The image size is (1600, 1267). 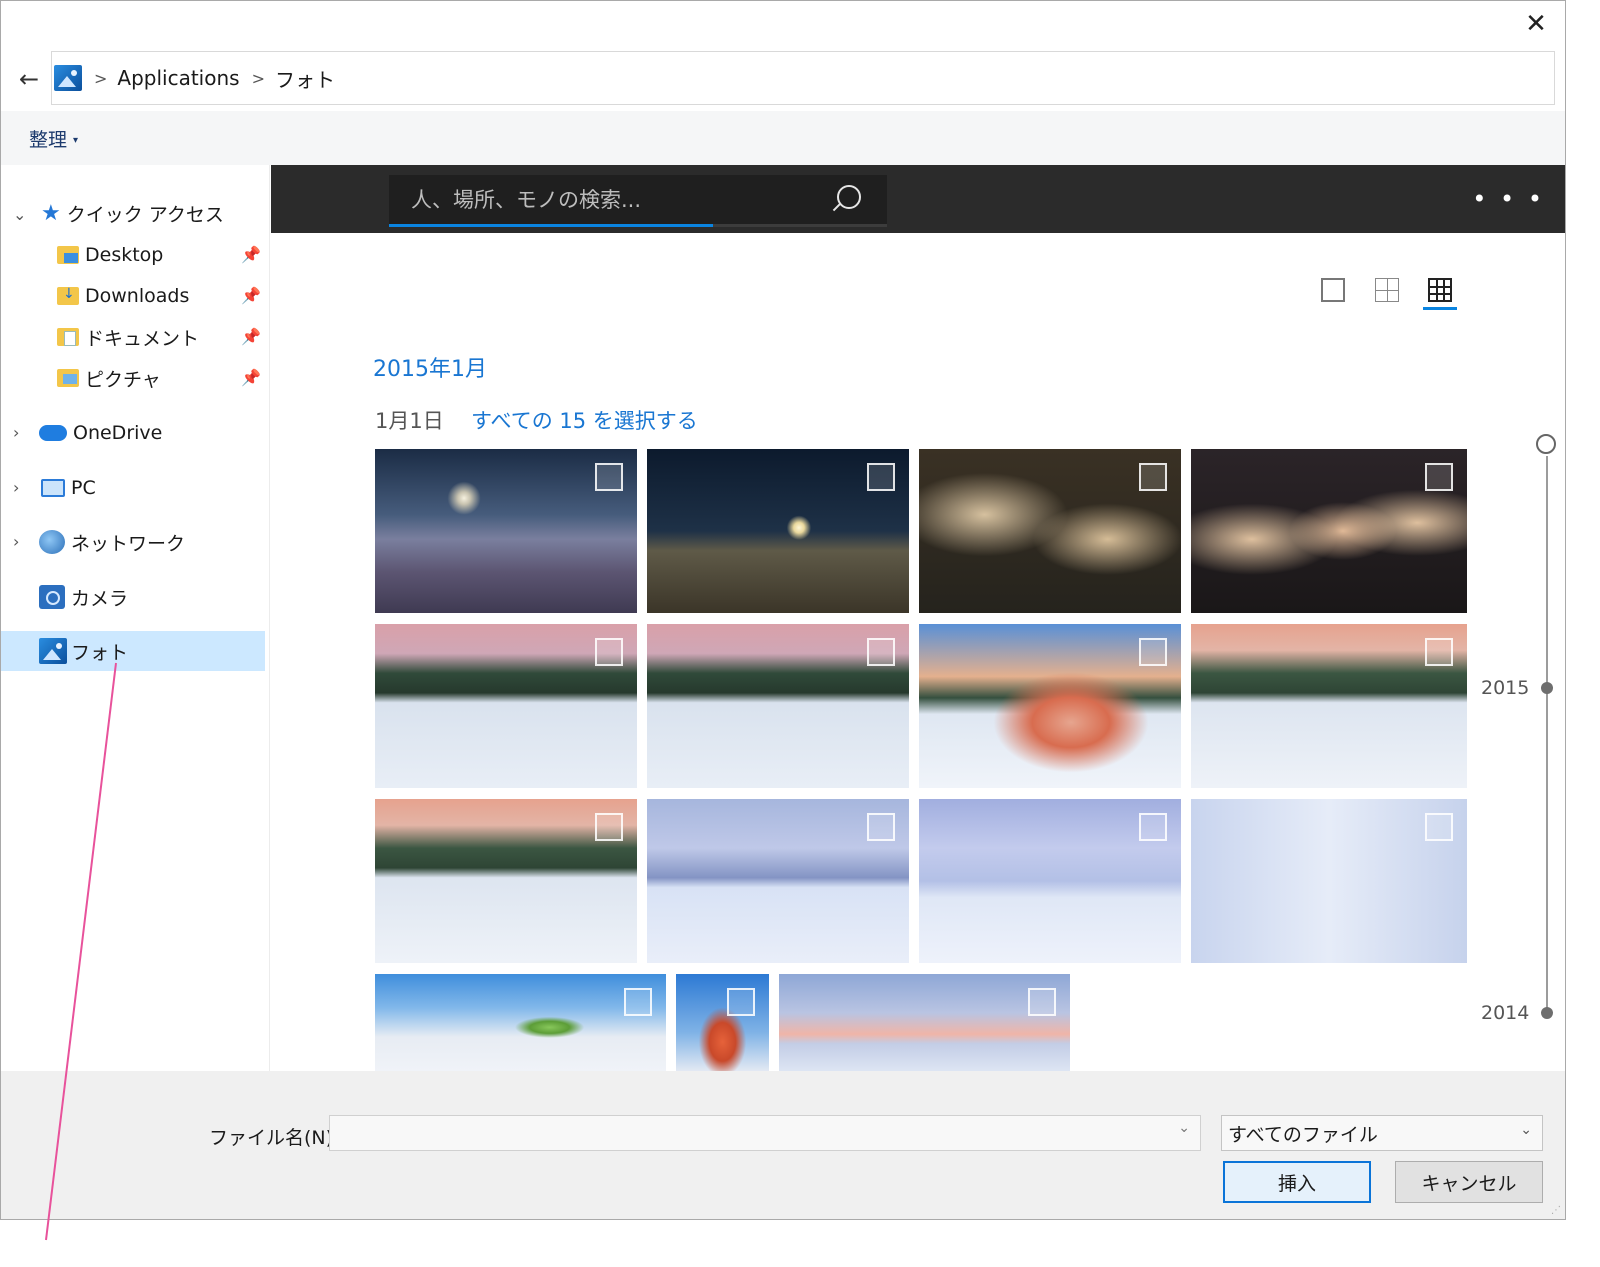 I want to click on annotation-callout-line, so click(x=81, y=951).